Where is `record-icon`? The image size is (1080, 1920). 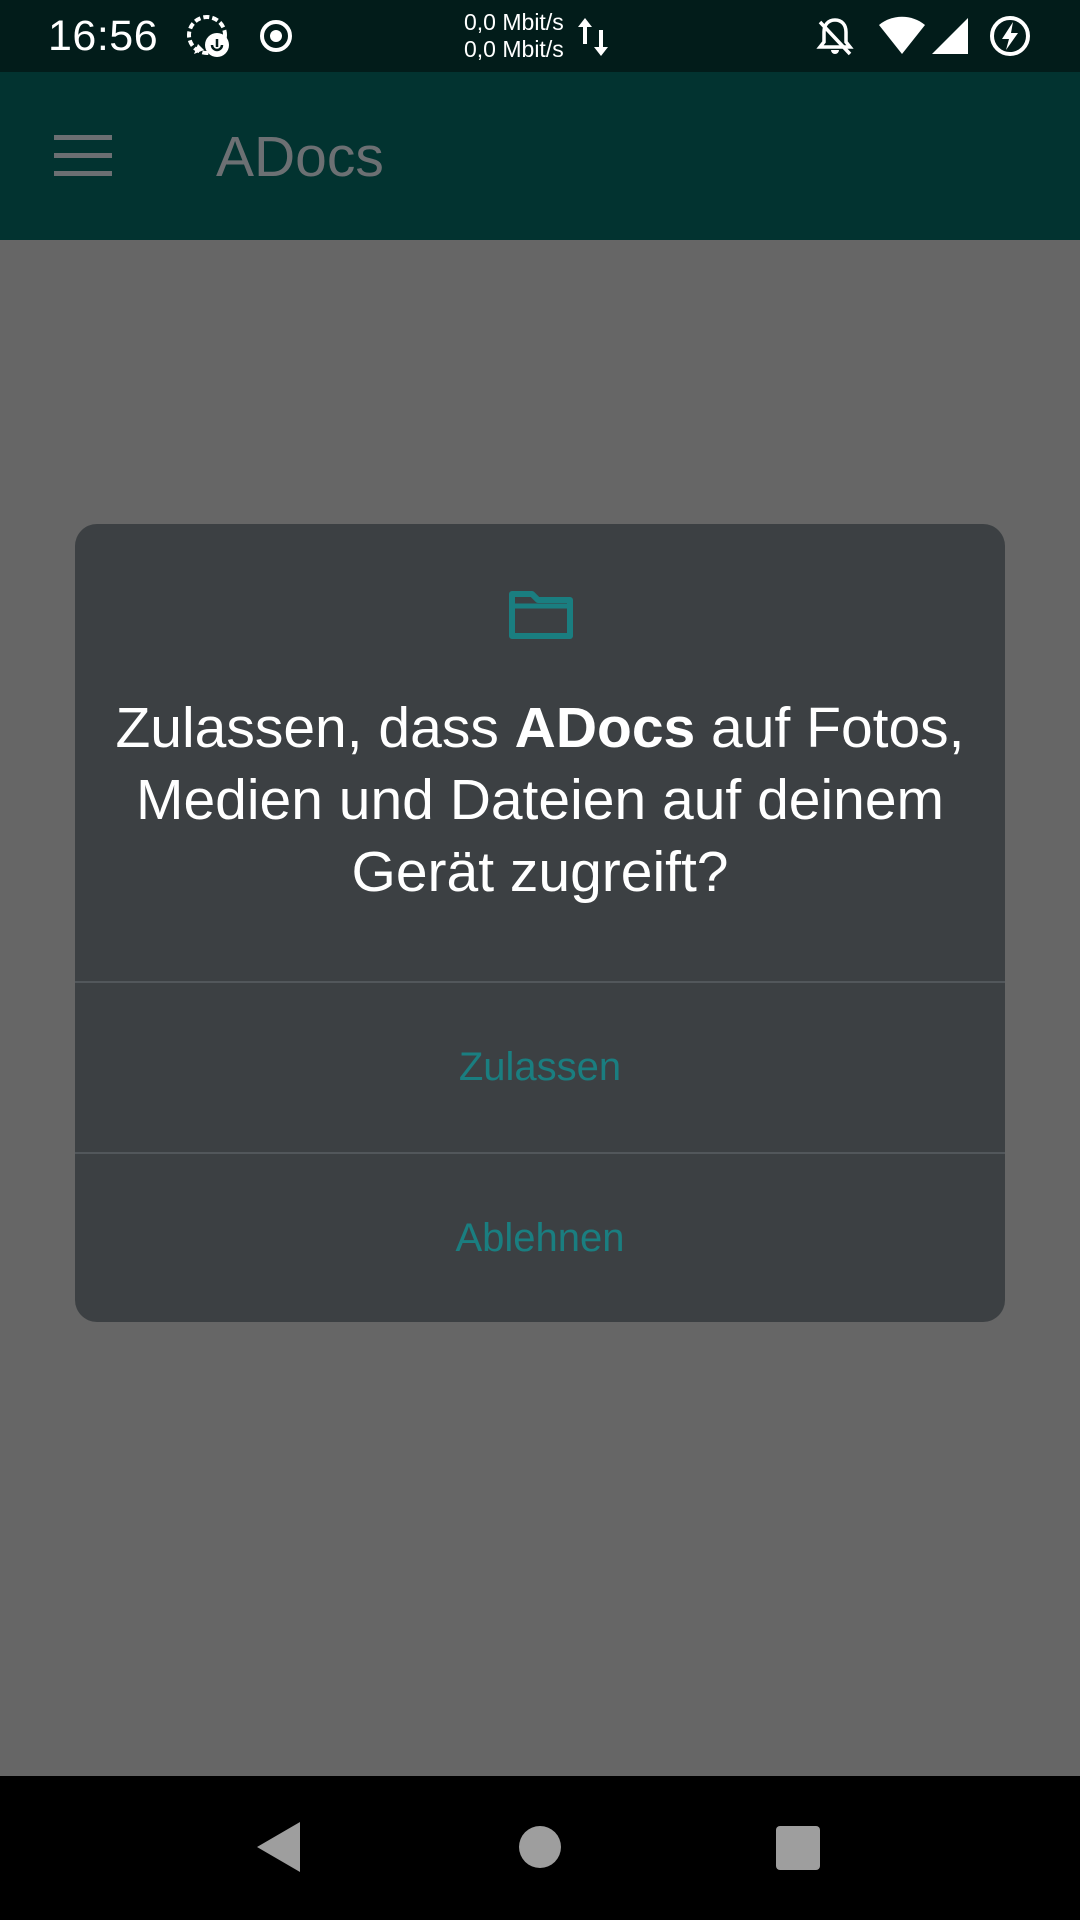
record-icon is located at coordinates (276, 36).